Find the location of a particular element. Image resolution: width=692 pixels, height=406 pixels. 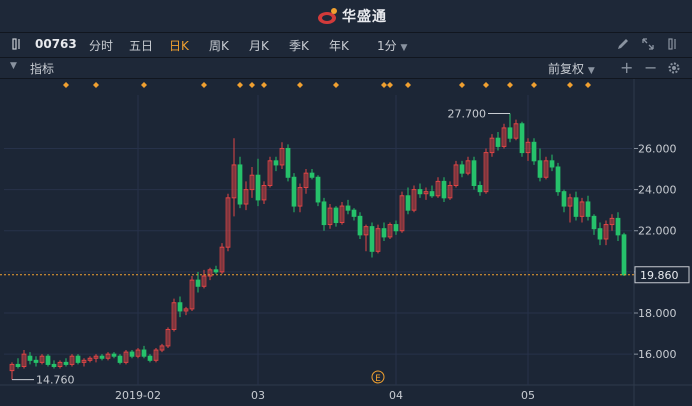

gear-icon is located at coordinates (674, 68).